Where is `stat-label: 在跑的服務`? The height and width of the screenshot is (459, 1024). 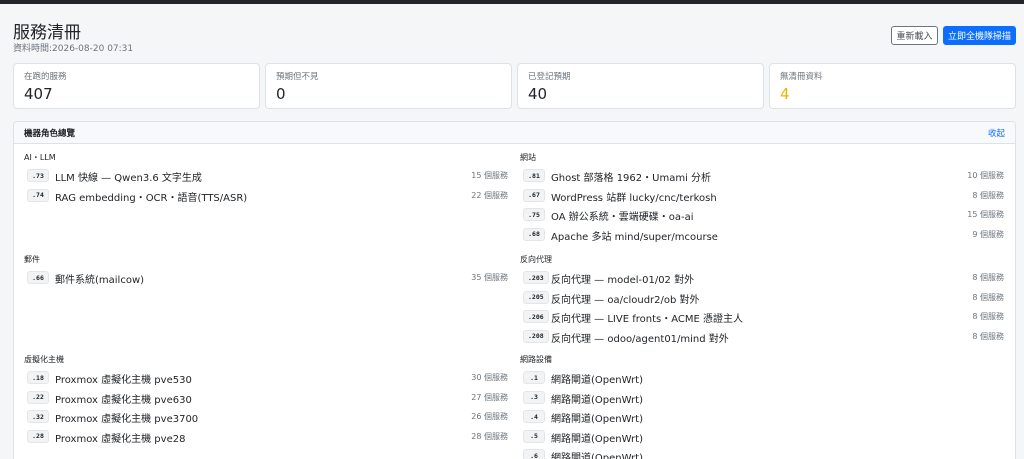
stat-label: 在跑的服務 is located at coordinates (45, 77).